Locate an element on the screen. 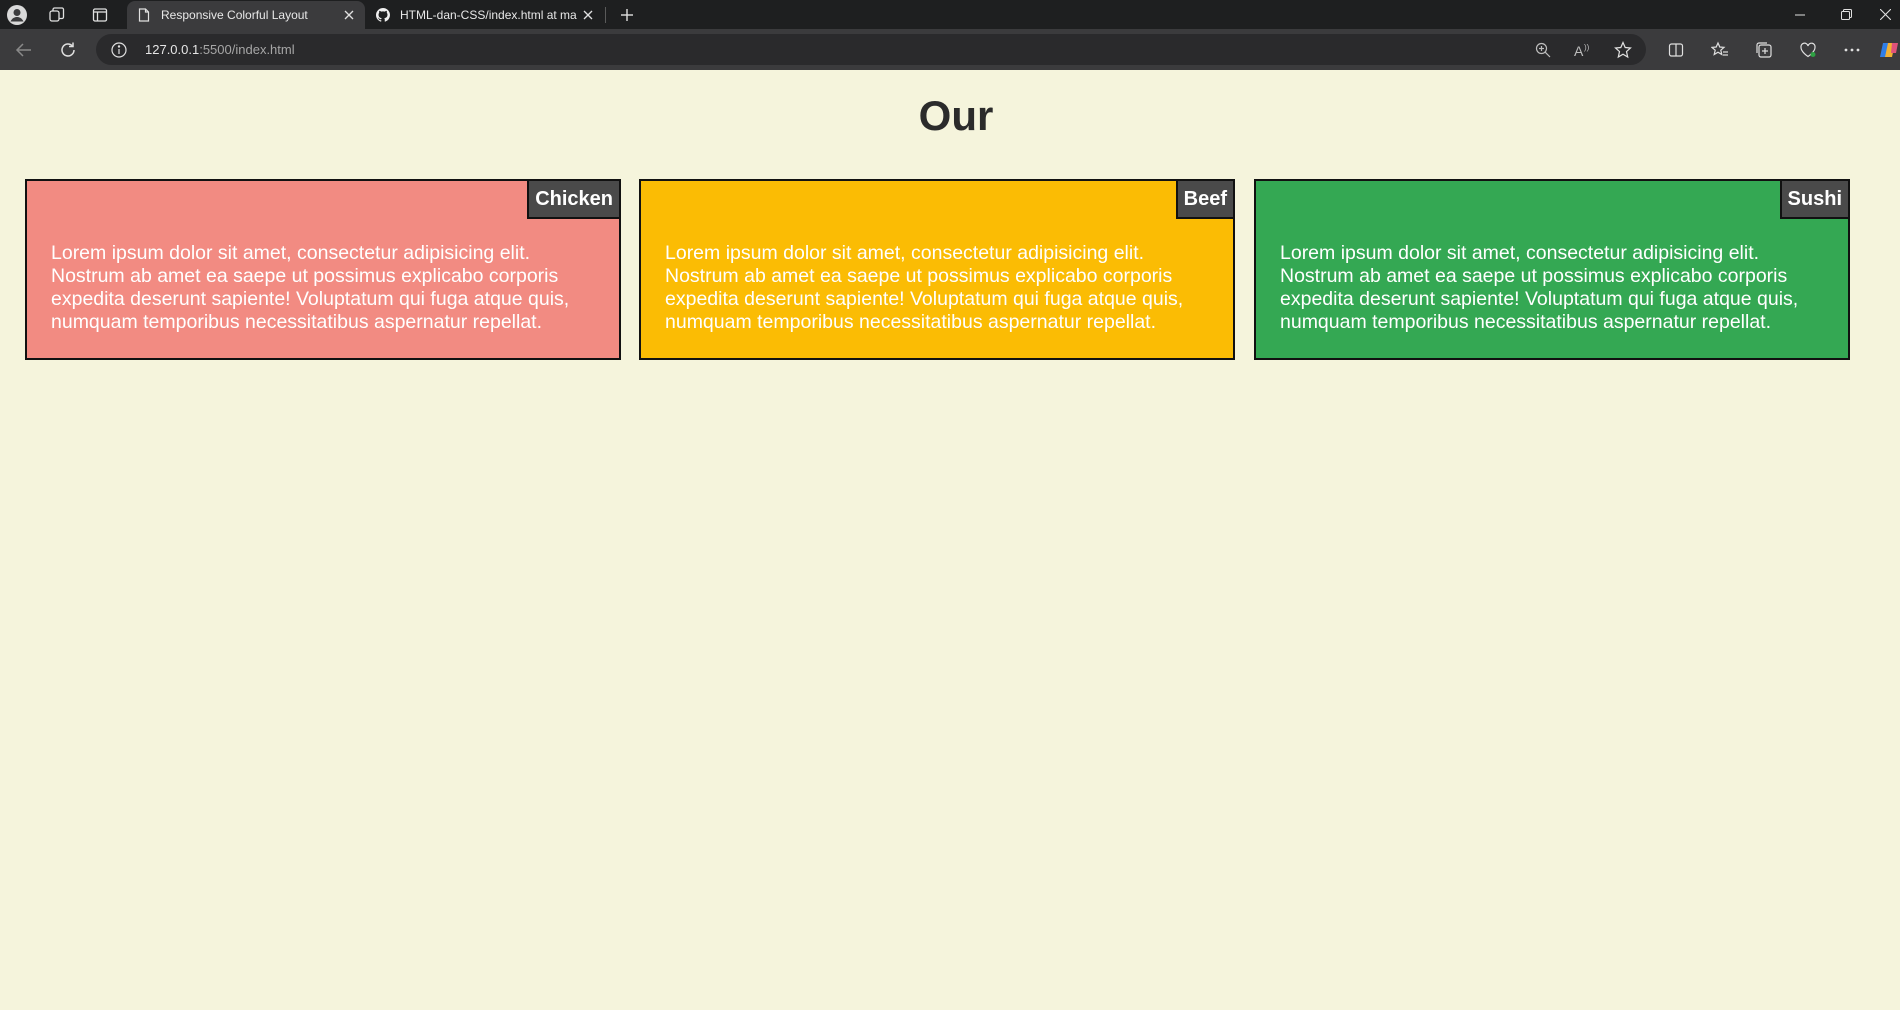 Image resolution: width=1900 pixels, height=1010 pixels. tab-title: Responsive Colorful Layout is located at coordinates (234, 15).